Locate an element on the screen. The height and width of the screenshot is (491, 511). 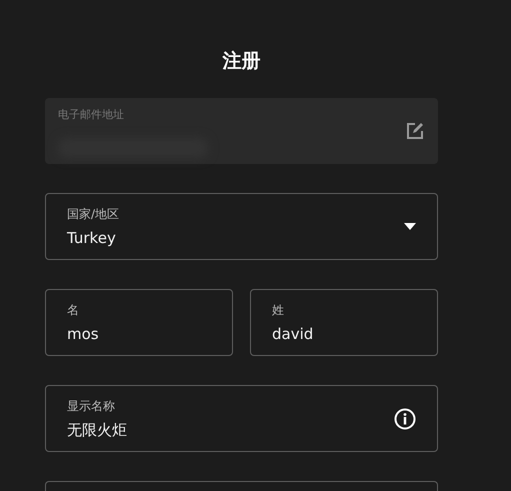
field-value: mos is located at coordinates (83, 334).